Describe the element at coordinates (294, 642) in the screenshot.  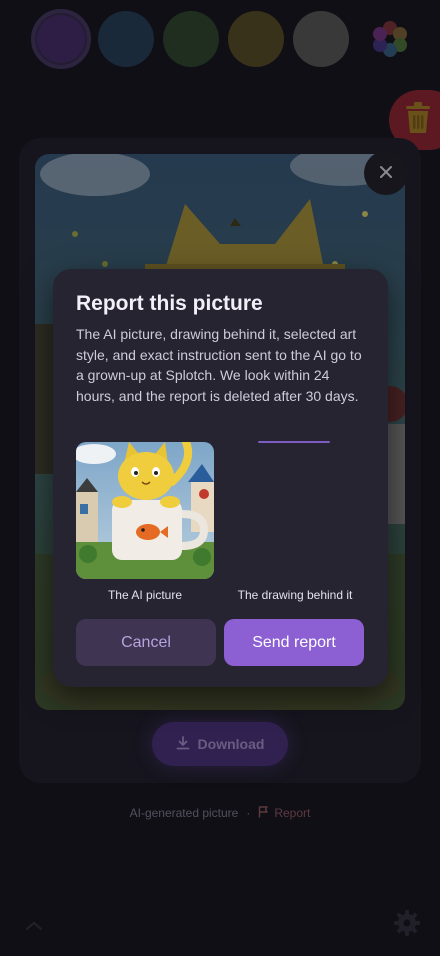
I see `send-report-button: Send report` at that location.